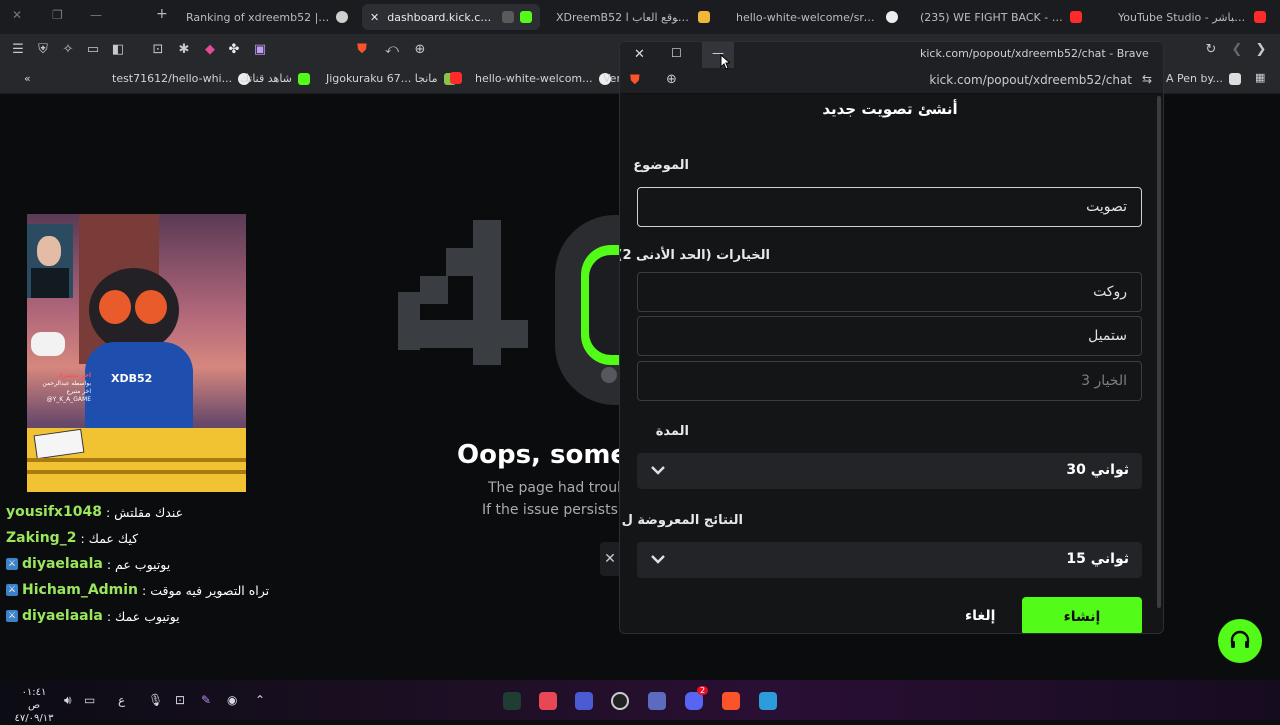 The height and width of the screenshot is (725, 1280). What do you see at coordinates (672, 431) in the screenshot?
I see `duration-label: المدة` at bounding box center [672, 431].